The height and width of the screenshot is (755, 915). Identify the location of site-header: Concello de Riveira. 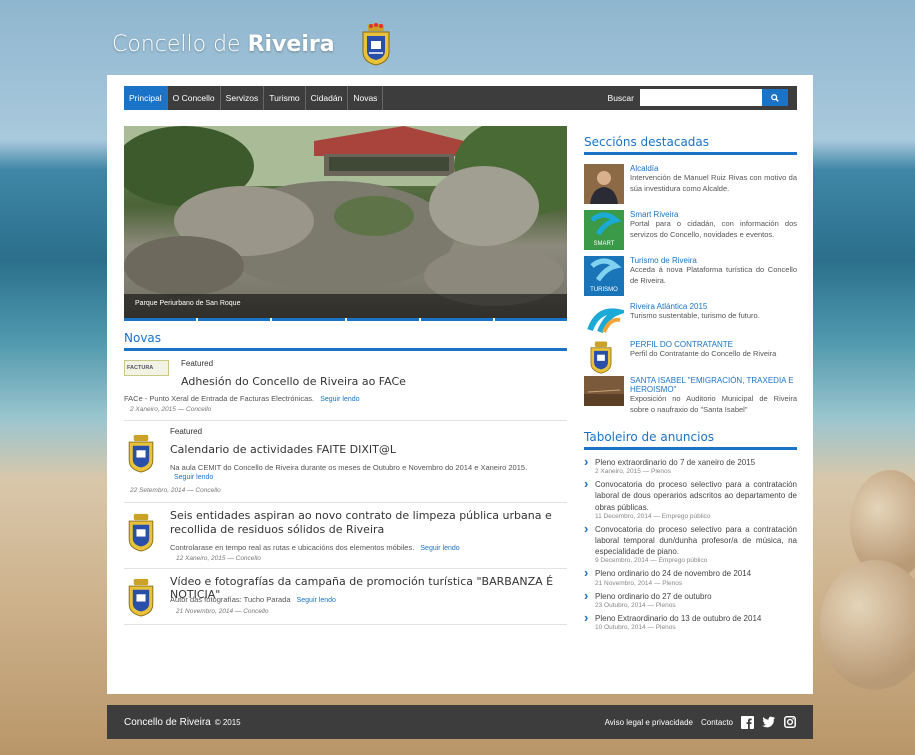
(252, 44).